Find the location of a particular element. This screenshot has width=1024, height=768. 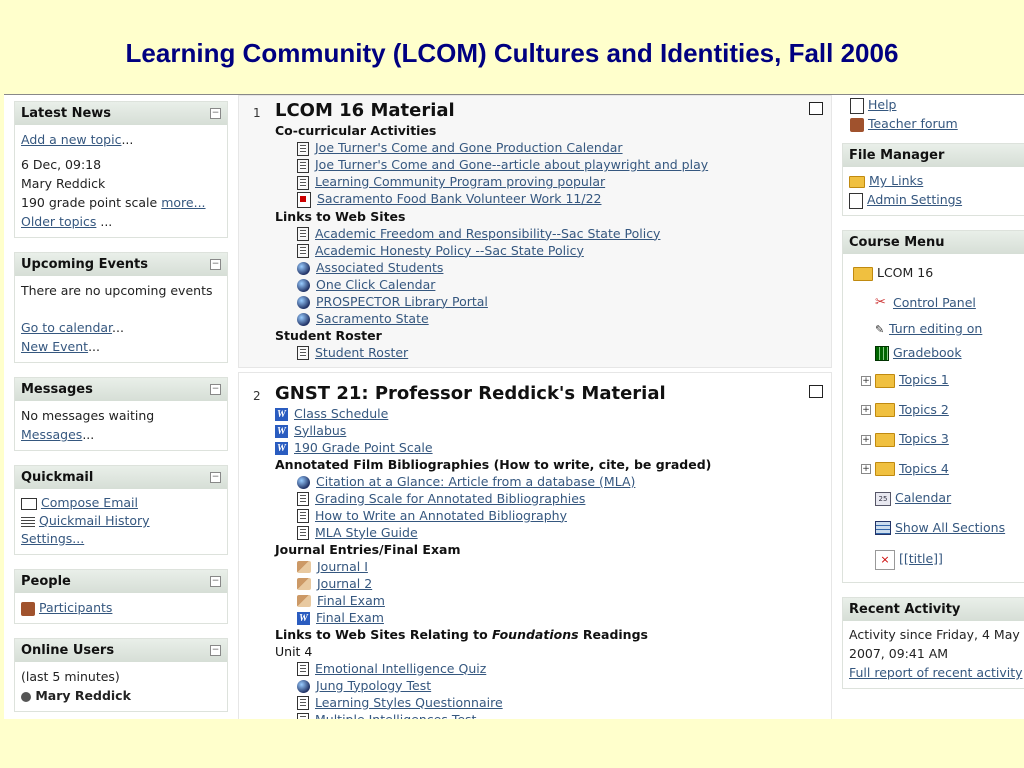

topics-2-link: Topics 2 is located at coordinates (924, 409).